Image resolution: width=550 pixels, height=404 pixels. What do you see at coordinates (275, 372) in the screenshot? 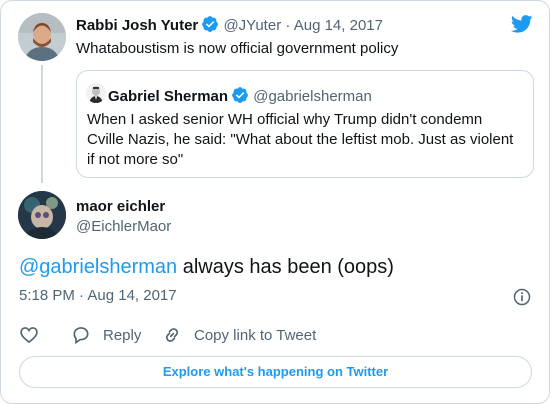
I see `explore-button: Explore what's happening on Twitter` at bounding box center [275, 372].